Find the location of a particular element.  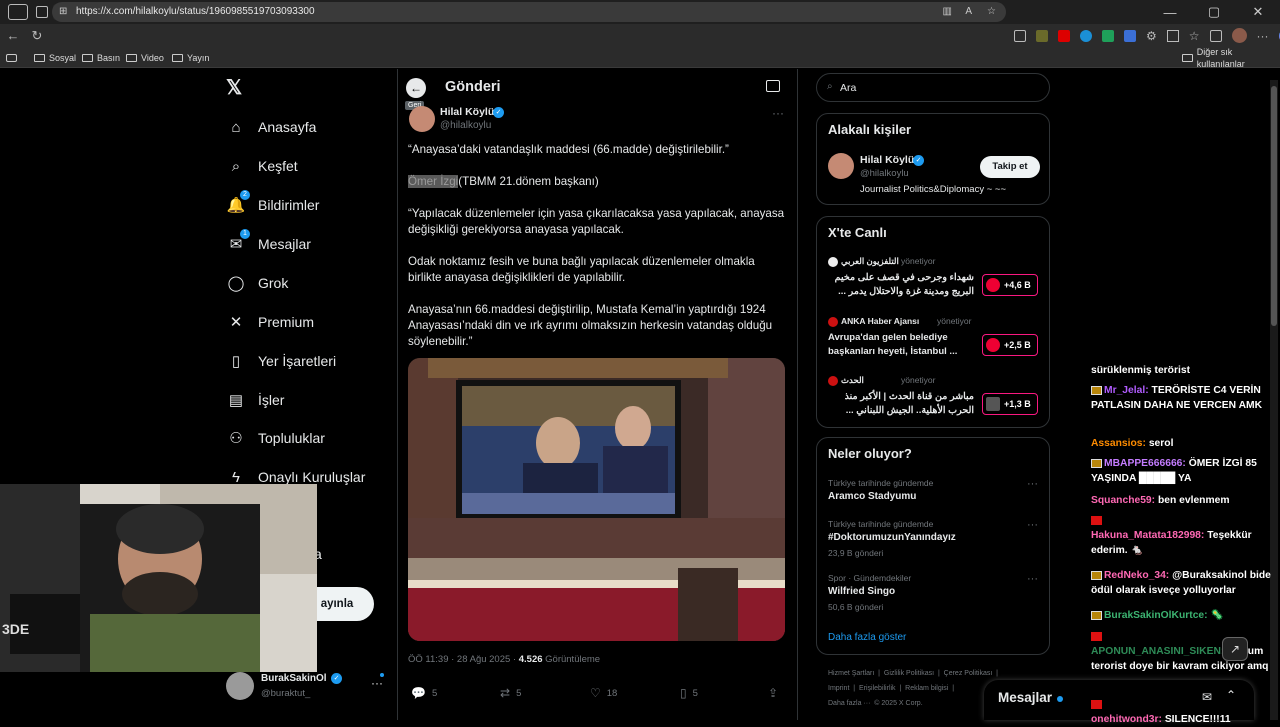

bell-icon: 🔔 2 is located at coordinates (238, 202).